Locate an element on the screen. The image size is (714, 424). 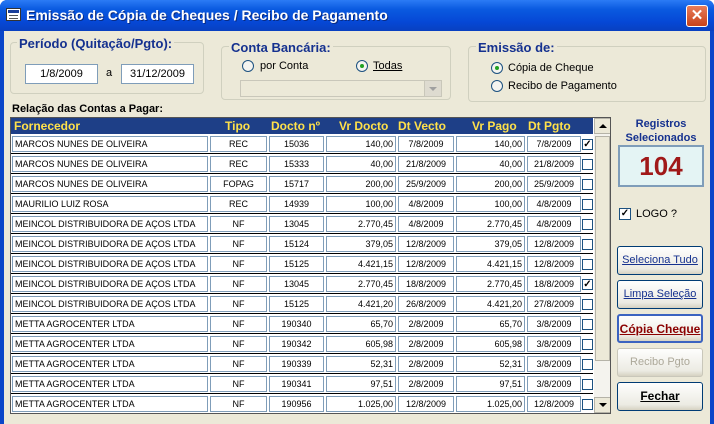
cell-vr-docto: 379,05 is located at coordinates (361, 244).